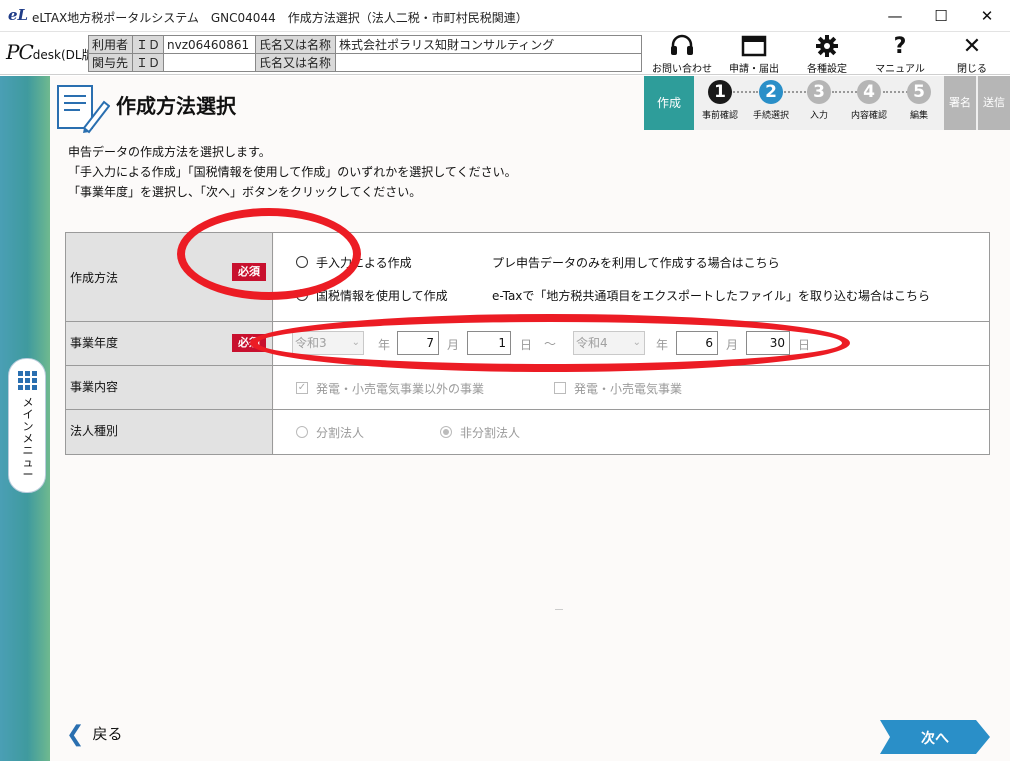 The image size is (1010, 761). What do you see at coordinates (18, 15) in the screenshot?
I see `eltax-logo-icon: eL` at bounding box center [18, 15].